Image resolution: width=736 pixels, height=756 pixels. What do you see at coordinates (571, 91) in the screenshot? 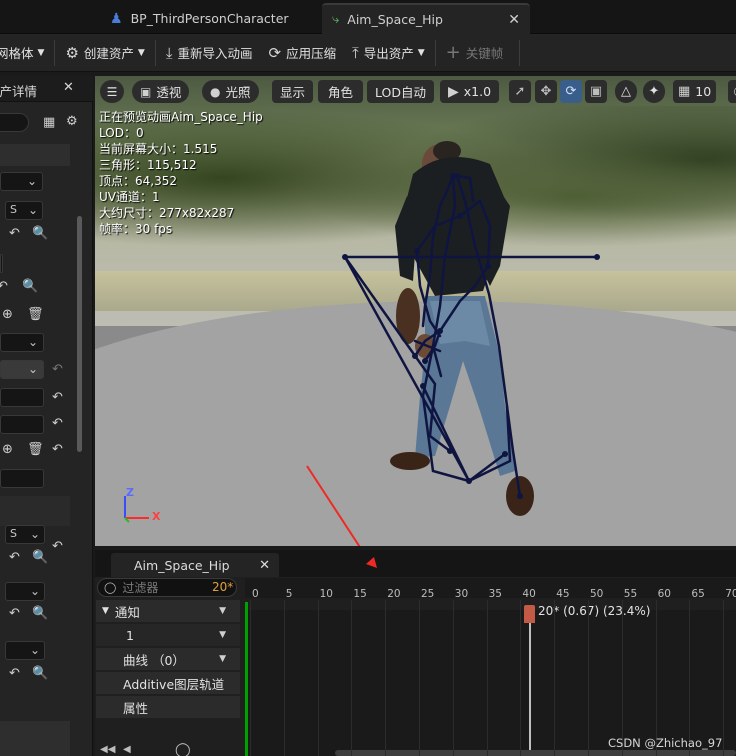
I see `rotate-mode-button: ⟳` at bounding box center [571, 91].